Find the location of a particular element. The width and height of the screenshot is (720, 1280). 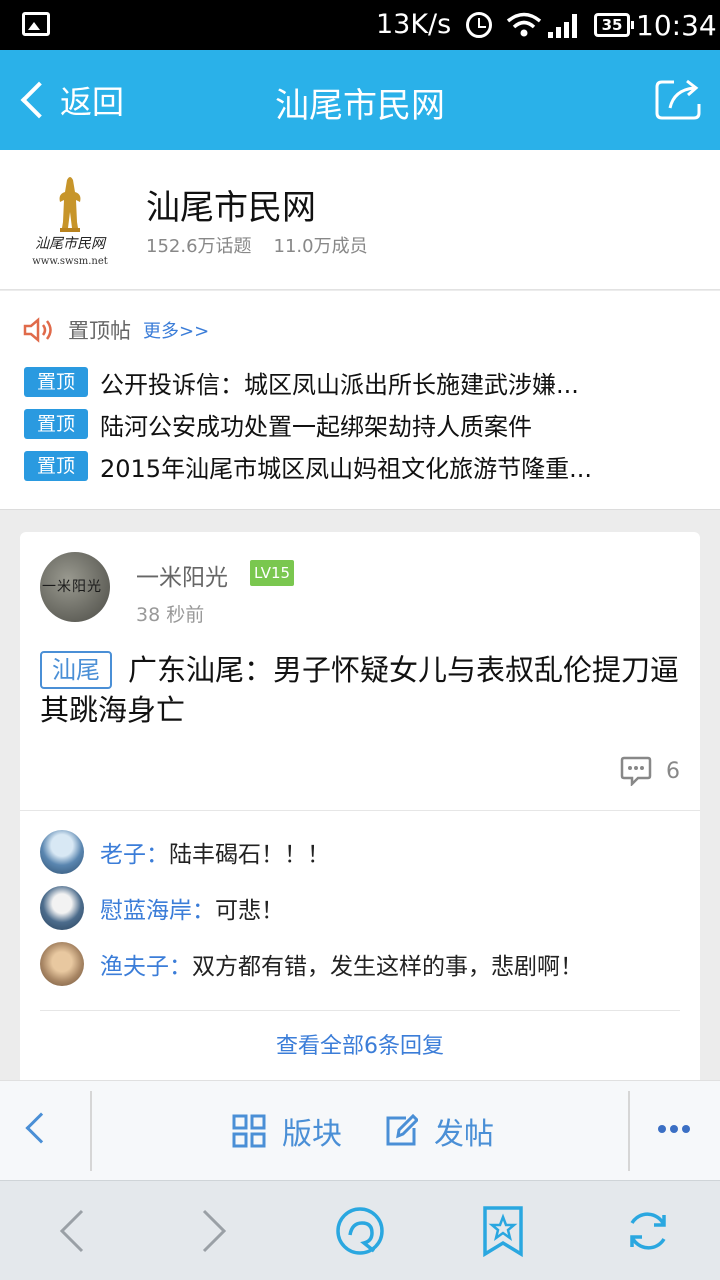

forum-name: 汕尾市民网 is located at coordinates (231, 208).